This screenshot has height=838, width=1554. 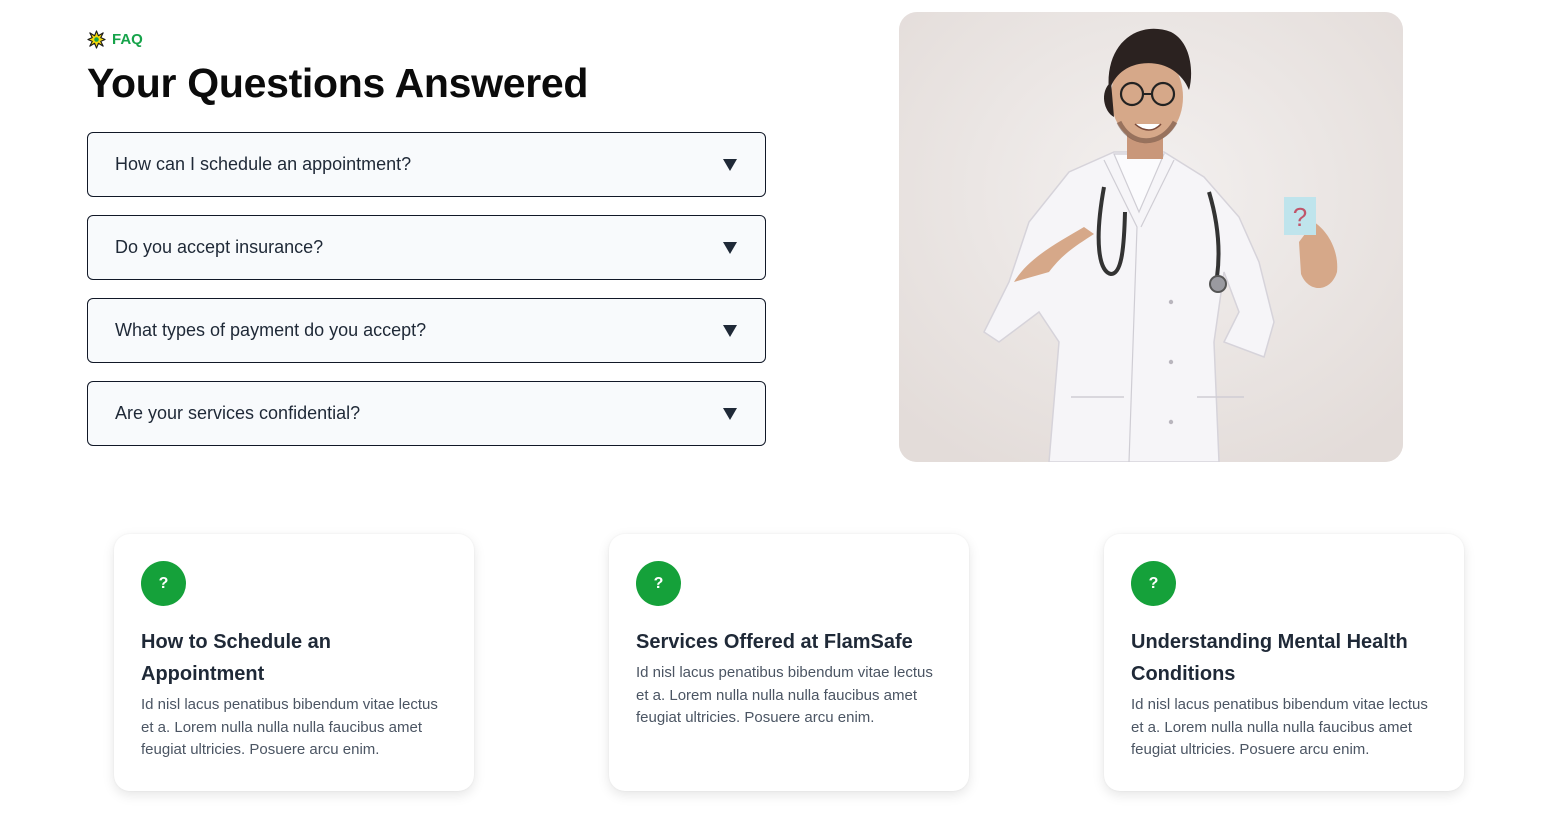 I want to click on star-icon, so click(x=96, y=39).